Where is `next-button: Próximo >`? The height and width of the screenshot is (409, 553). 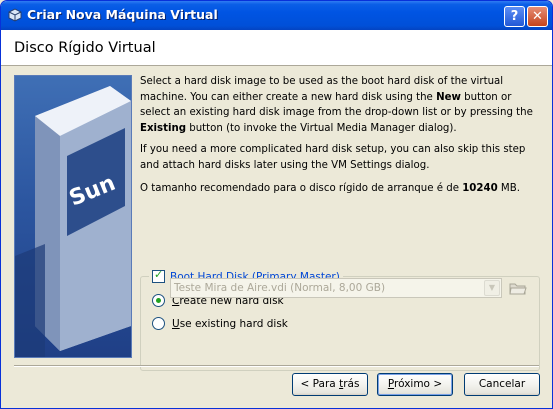 next-button: Próximo > is located at coordinates (415, 384).